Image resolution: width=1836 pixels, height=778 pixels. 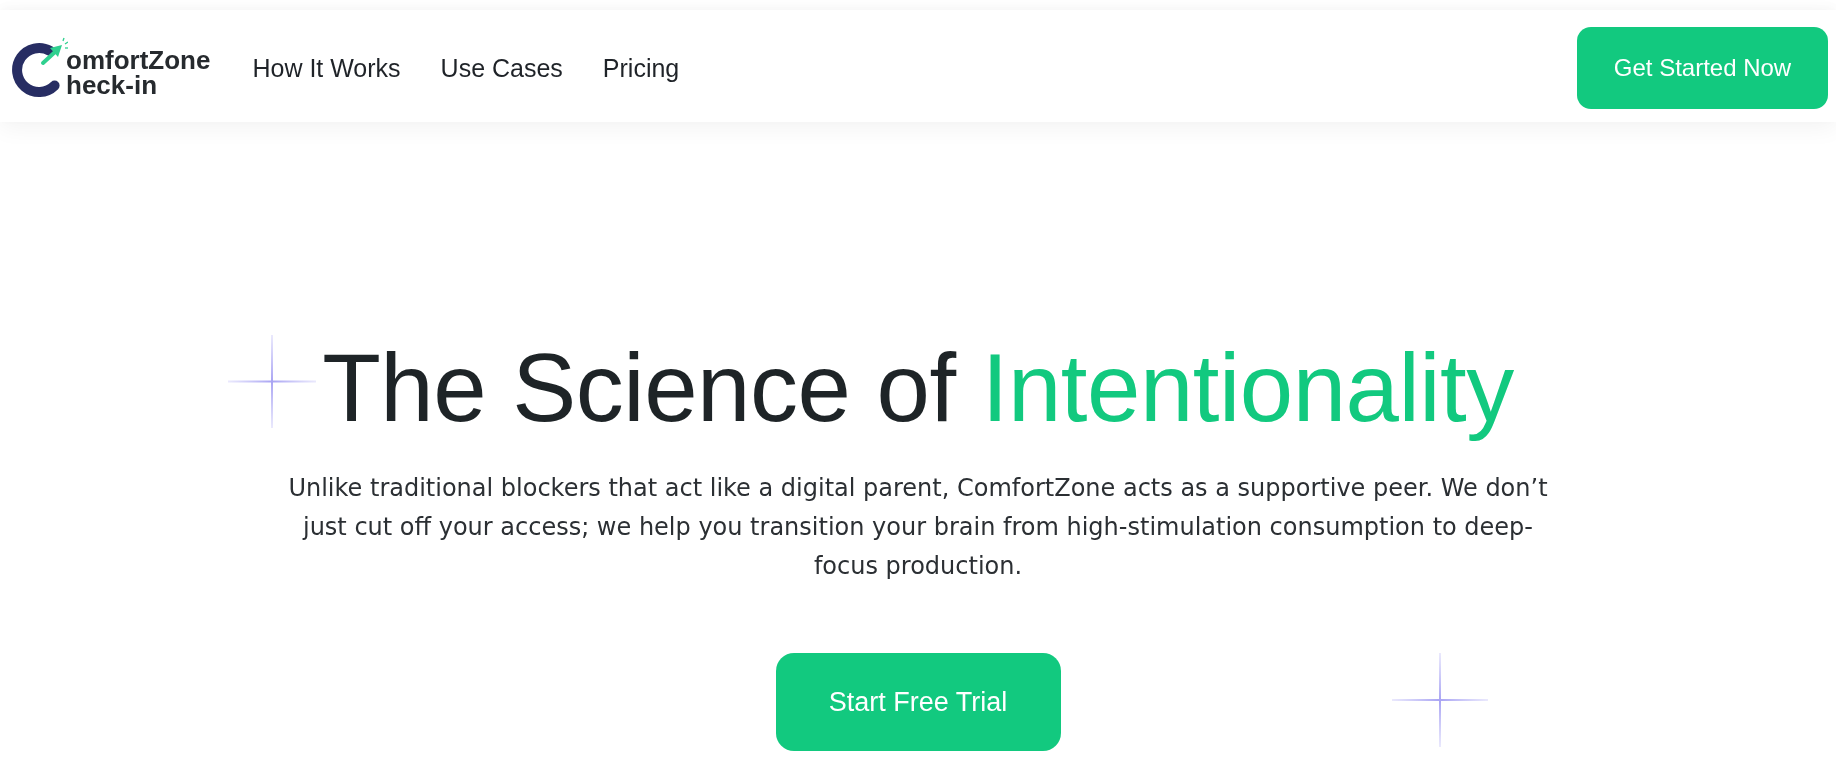 I want to click on nav-link: Use Cases, so click(x=501, y=68).